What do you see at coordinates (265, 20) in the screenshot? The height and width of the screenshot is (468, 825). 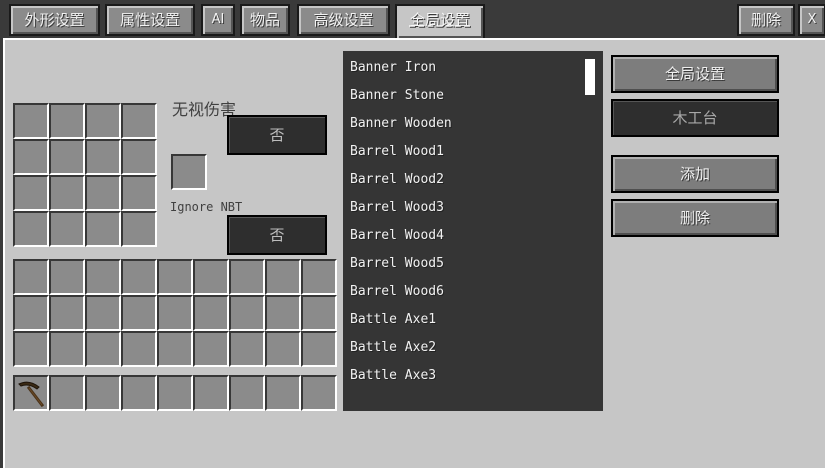 I see `tab-items: 物品` at bounding box center [265, 20].